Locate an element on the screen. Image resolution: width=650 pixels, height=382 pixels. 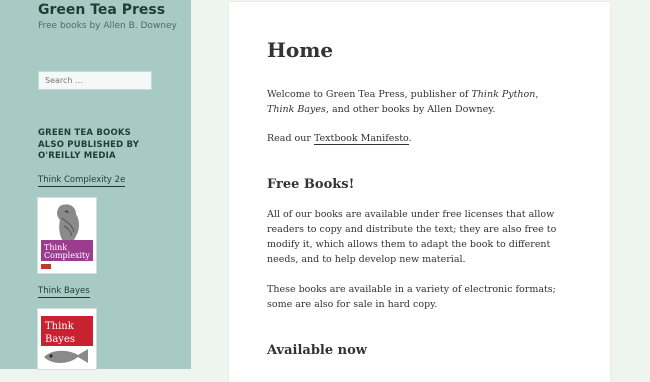
textbook-manifesto-link: Textbook Manifesto is located at coordinates (361, 139).